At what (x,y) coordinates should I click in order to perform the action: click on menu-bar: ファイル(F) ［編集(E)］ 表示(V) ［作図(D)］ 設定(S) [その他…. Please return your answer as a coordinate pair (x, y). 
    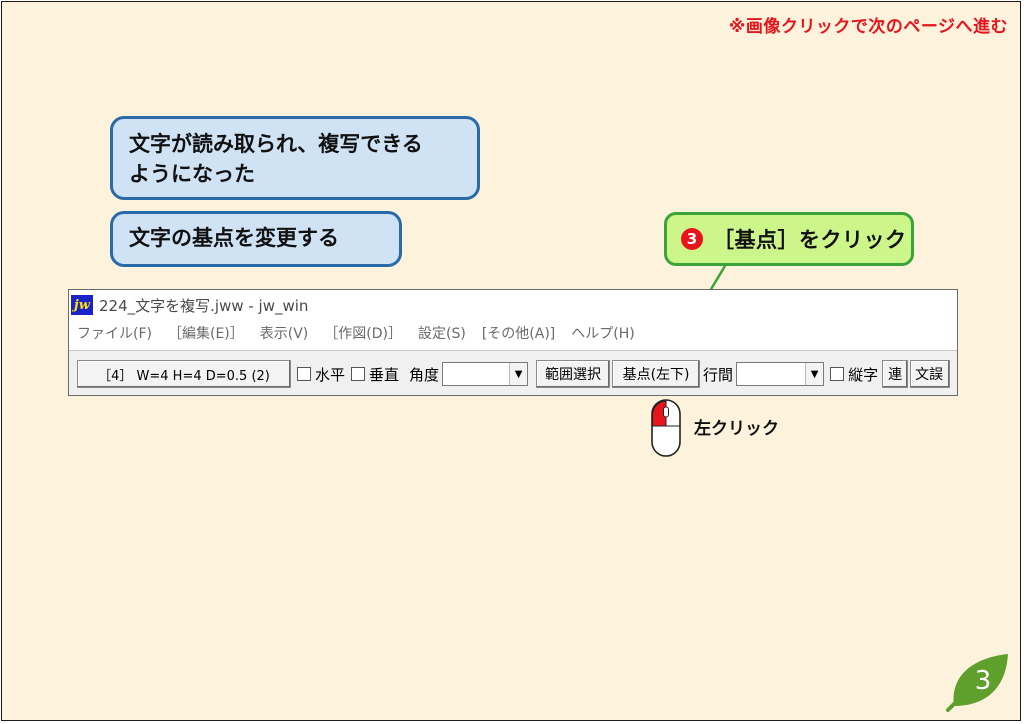
    Looking at the image, I should click on (513, 333).